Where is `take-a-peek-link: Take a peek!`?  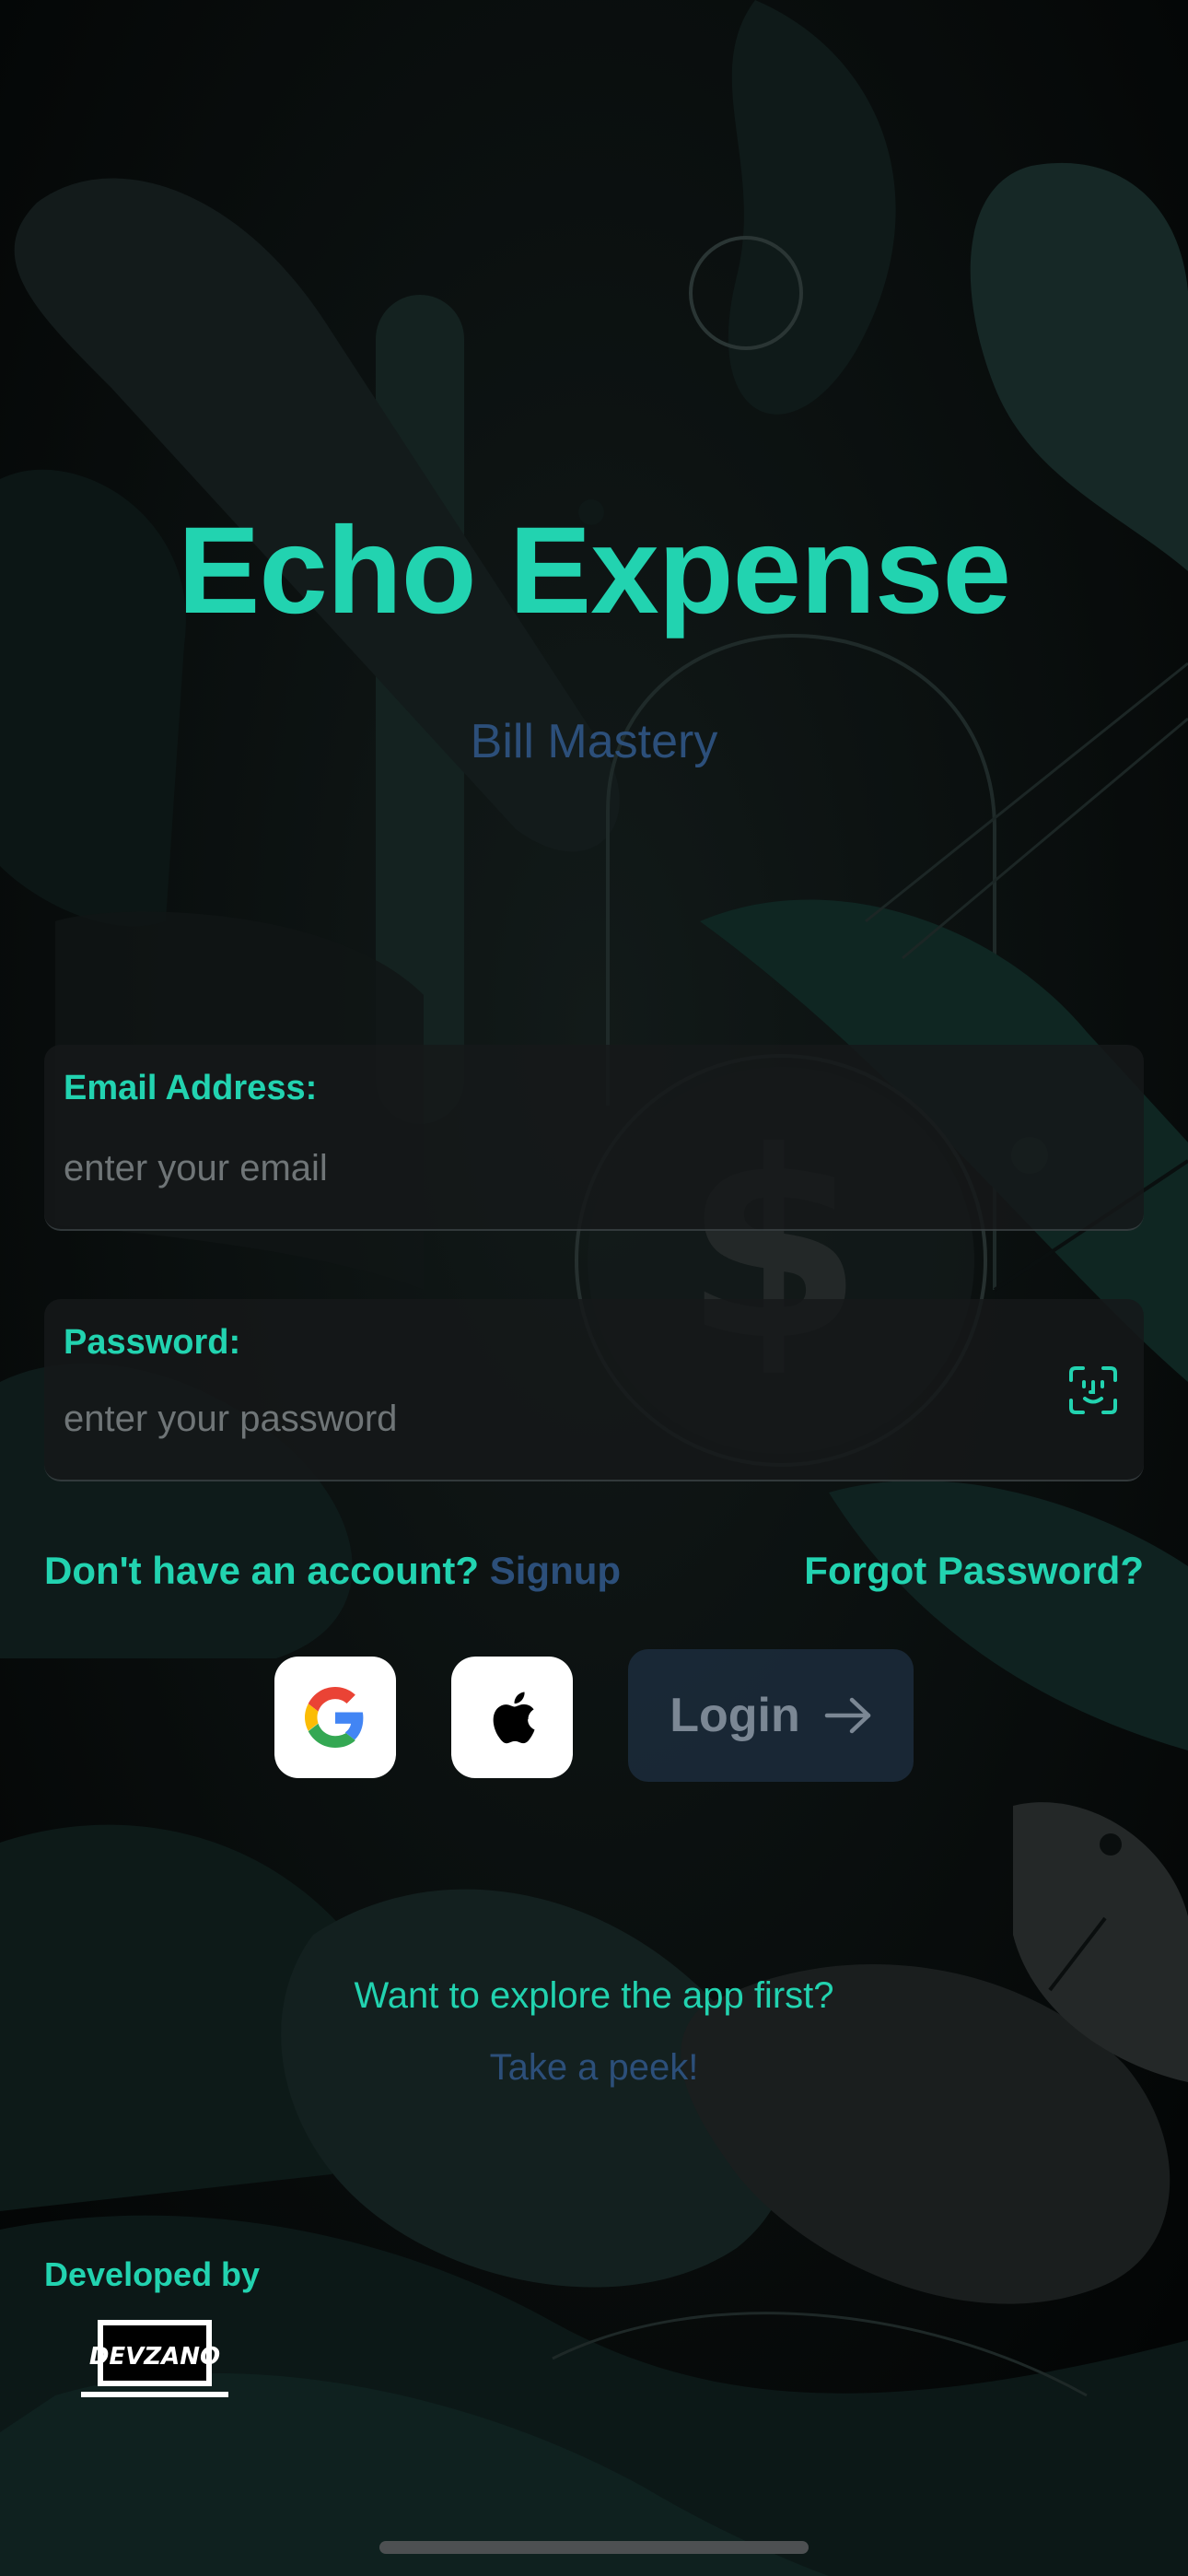
take-a-peek-link: Take a peek! is located at coordinates (594, 2067).